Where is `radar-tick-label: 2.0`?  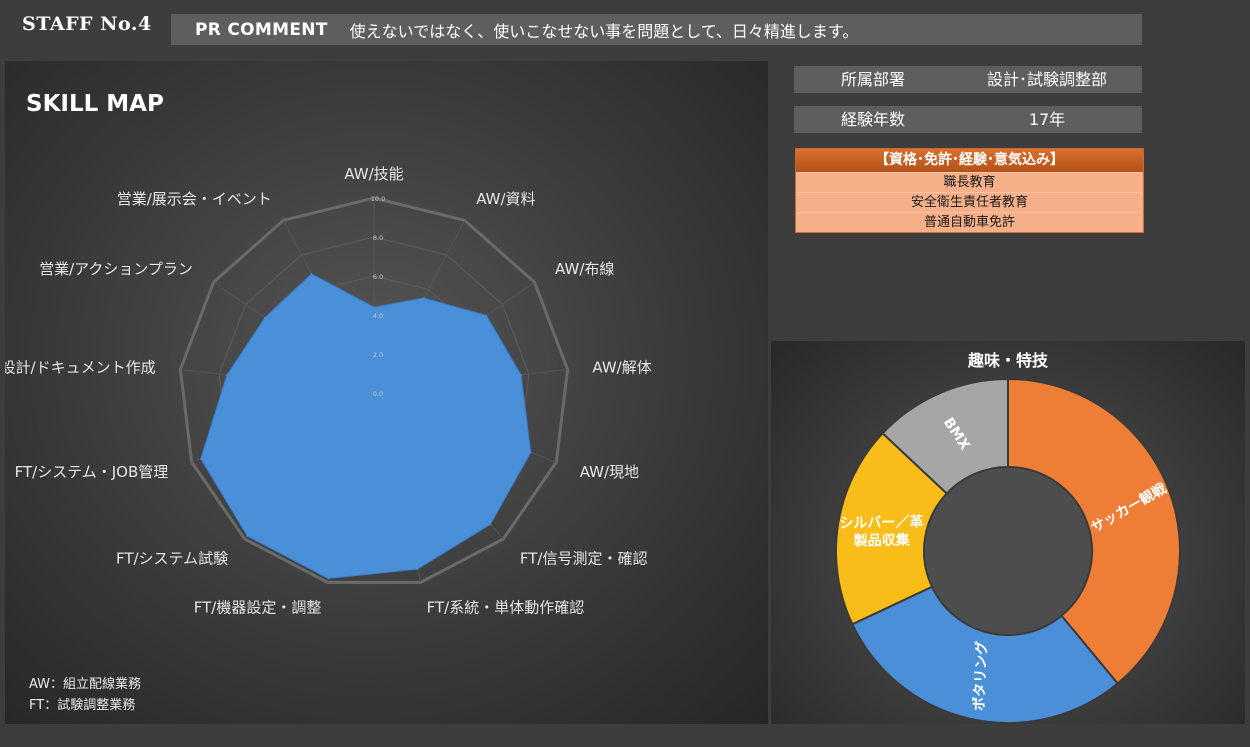 radar-tick-label: 2.0 is located at coordinates (378, 355).